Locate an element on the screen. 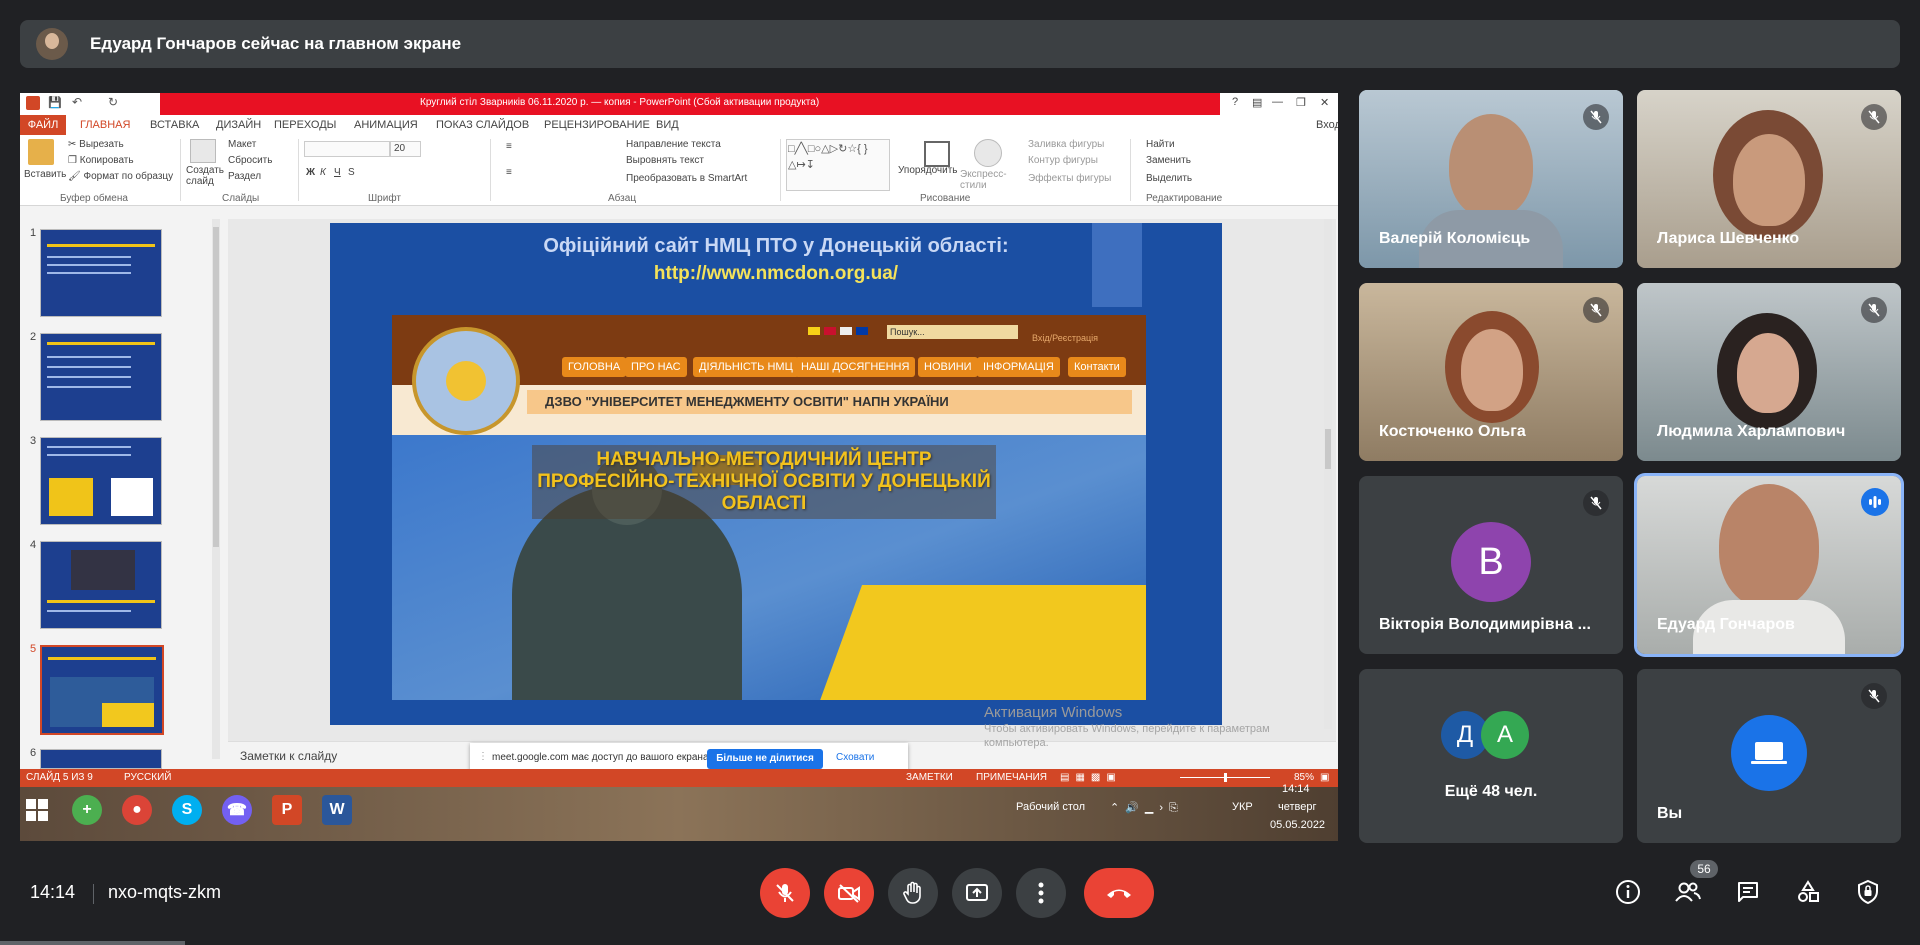 The image size is (1920, 945). select-button: Выделить is located at coordinates (1169, 178).